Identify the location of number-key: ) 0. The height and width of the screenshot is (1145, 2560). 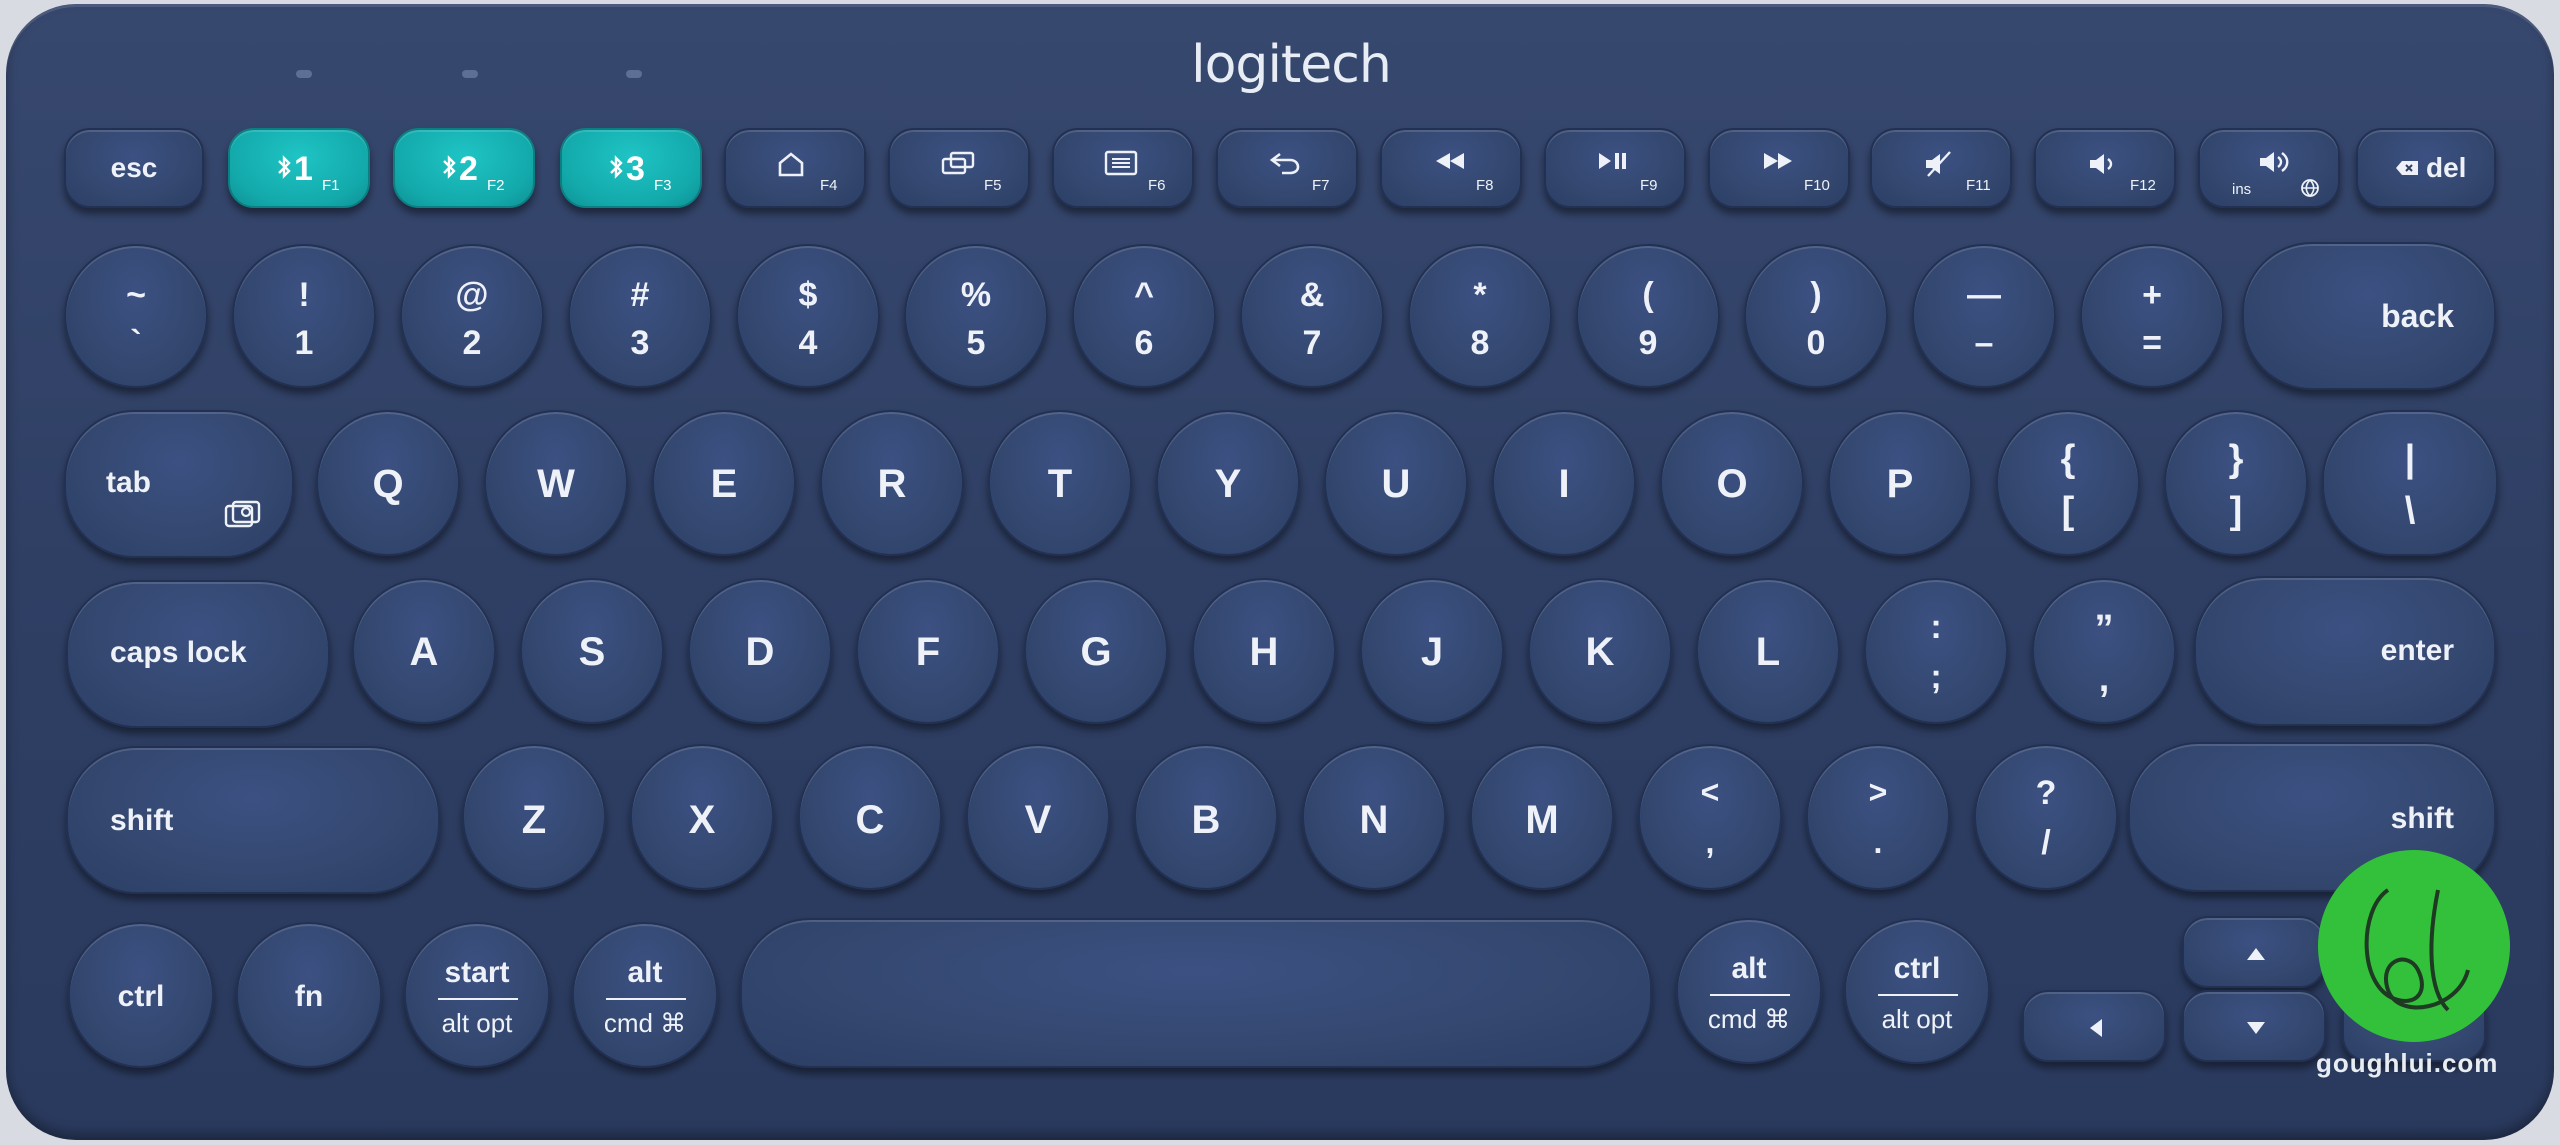
(1816, 316).